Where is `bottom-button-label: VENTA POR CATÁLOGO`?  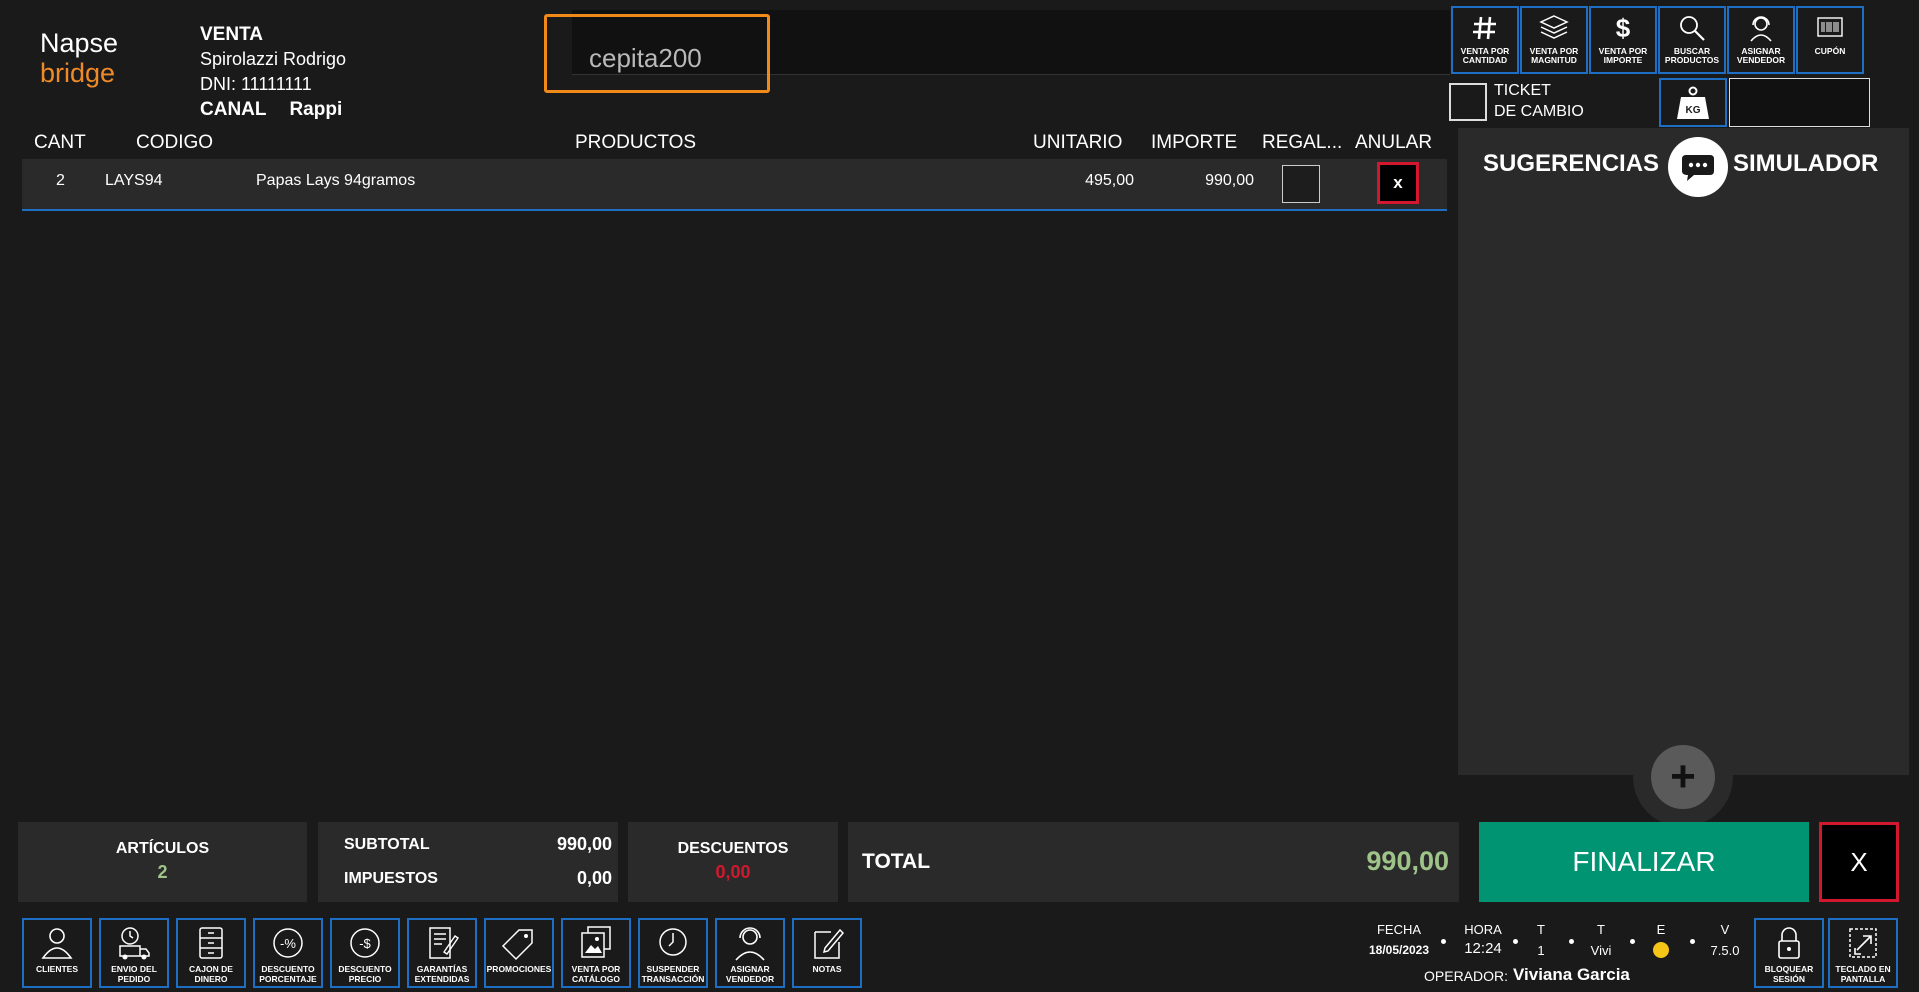 bottom-button-label: VENTA POR CATÁLOGO is located at coordinates (596, 974).